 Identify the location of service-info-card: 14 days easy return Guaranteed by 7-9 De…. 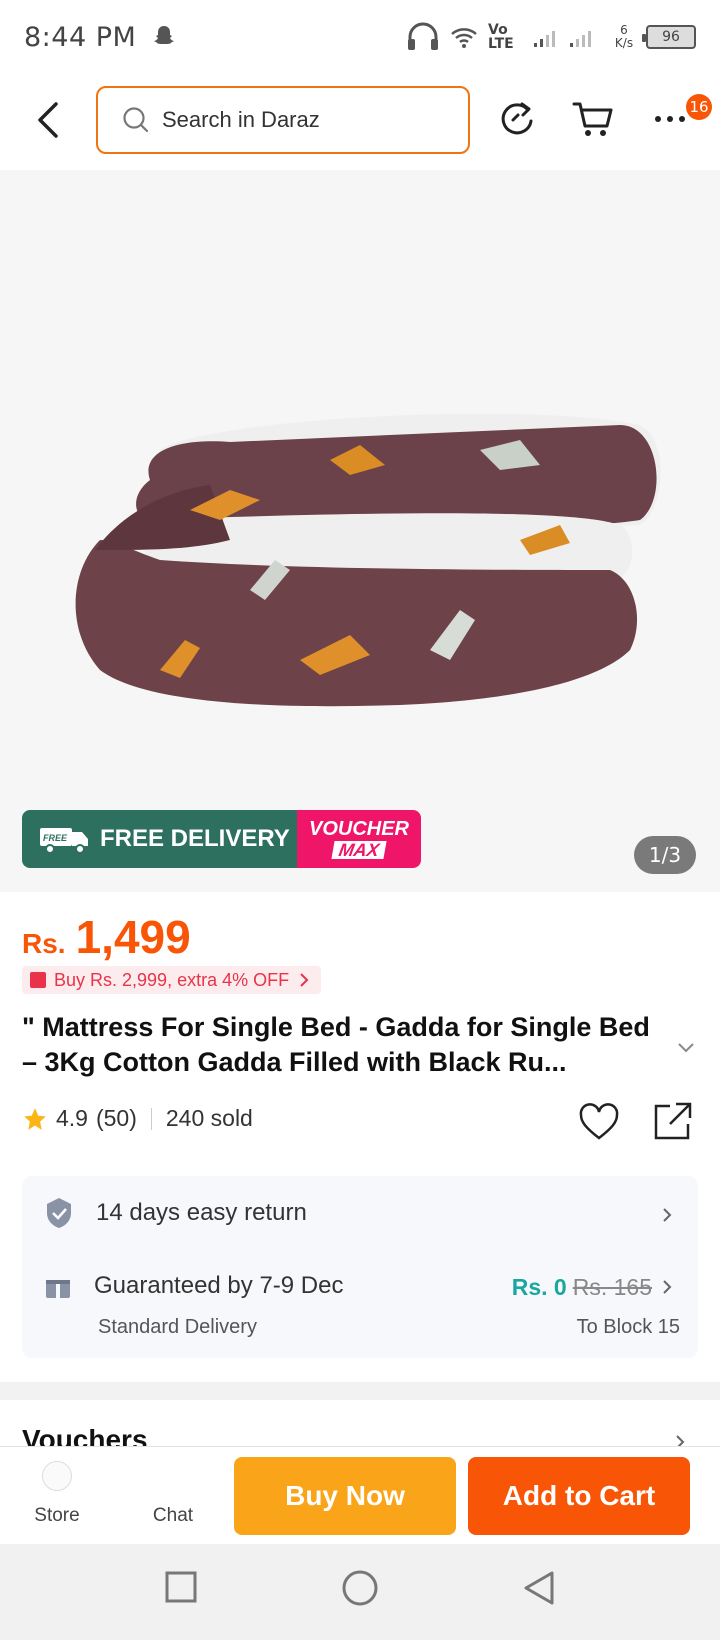
(360, 1267).